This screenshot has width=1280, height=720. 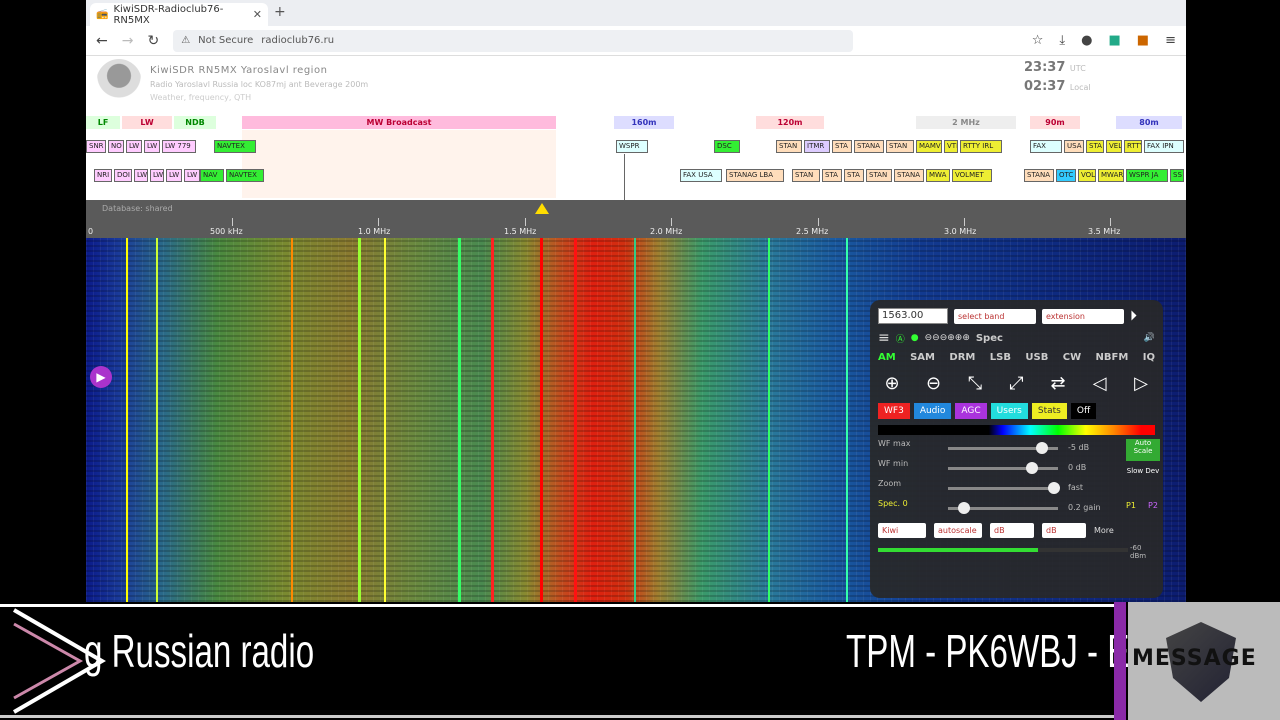 What do you see at coordinates (915, 338) in the screenshot?
I see `vfo-b-icon: ●` at bounding box center [915, 338].